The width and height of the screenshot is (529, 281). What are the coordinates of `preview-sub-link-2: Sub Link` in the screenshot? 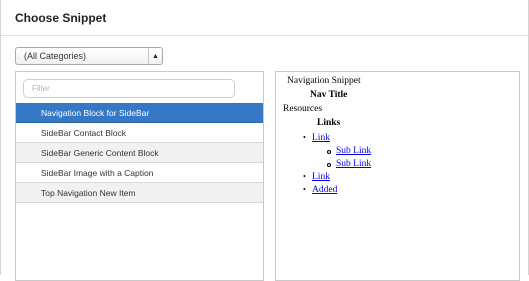 It's located at (353, 164).